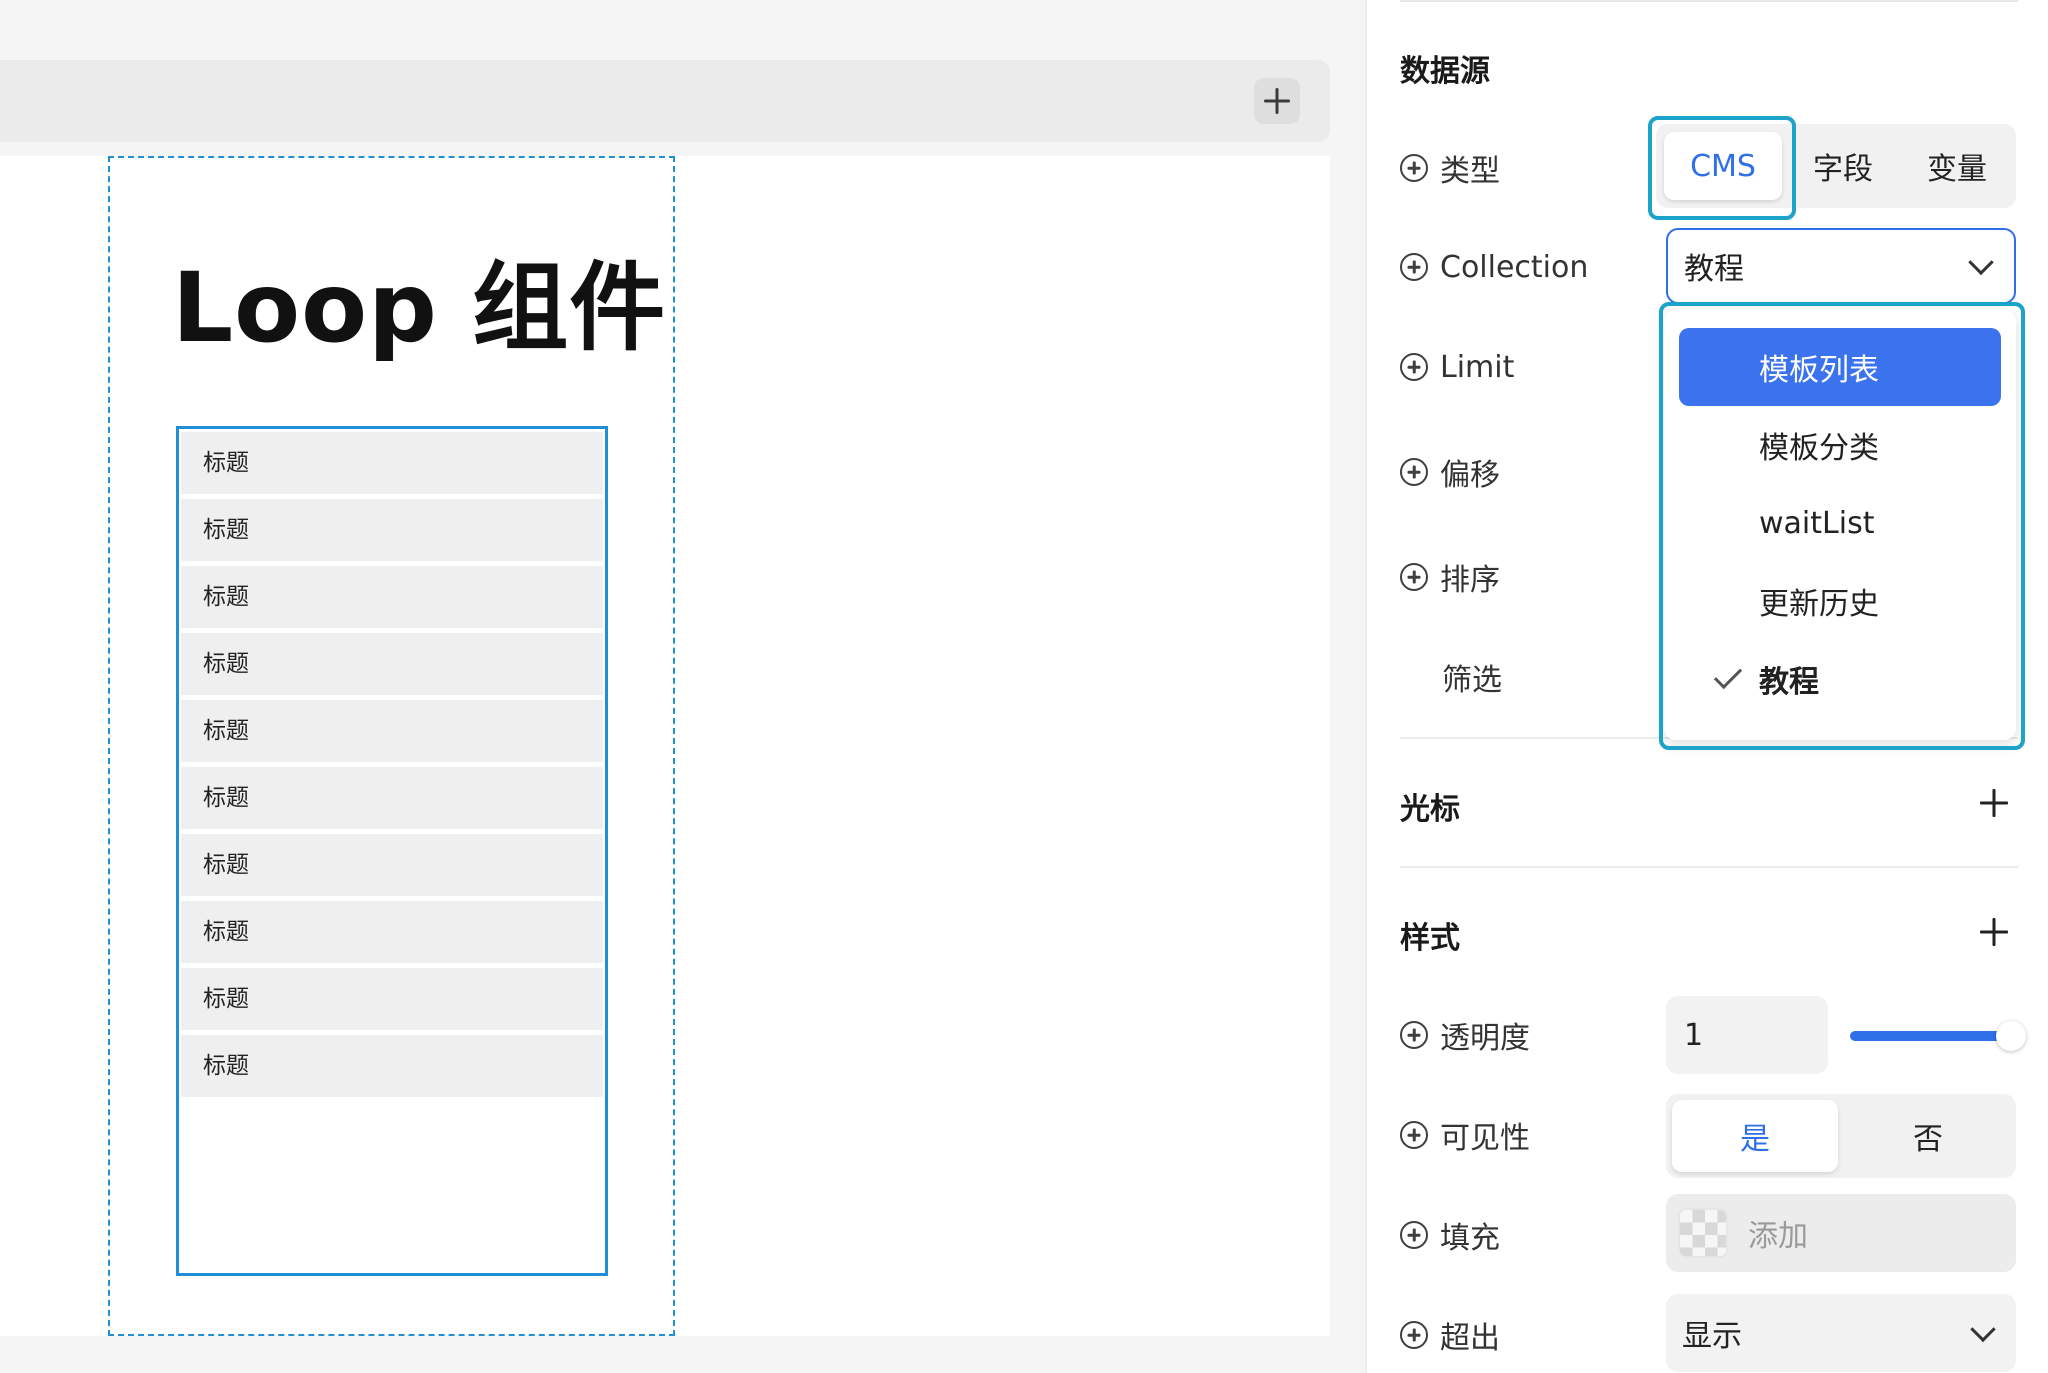 This screenshot has height=1373, width=2048. I want to click on collection-dropdown: 模板列表 模板分类 waitList 更新历史 教程, so click(1840, 525).